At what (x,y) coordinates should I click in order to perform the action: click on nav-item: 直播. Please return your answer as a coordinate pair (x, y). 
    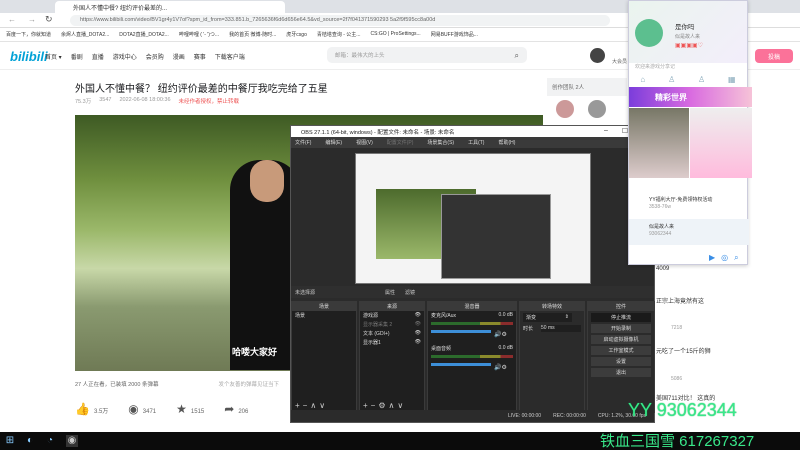
    Looking at the image, I should click on (98, 56).